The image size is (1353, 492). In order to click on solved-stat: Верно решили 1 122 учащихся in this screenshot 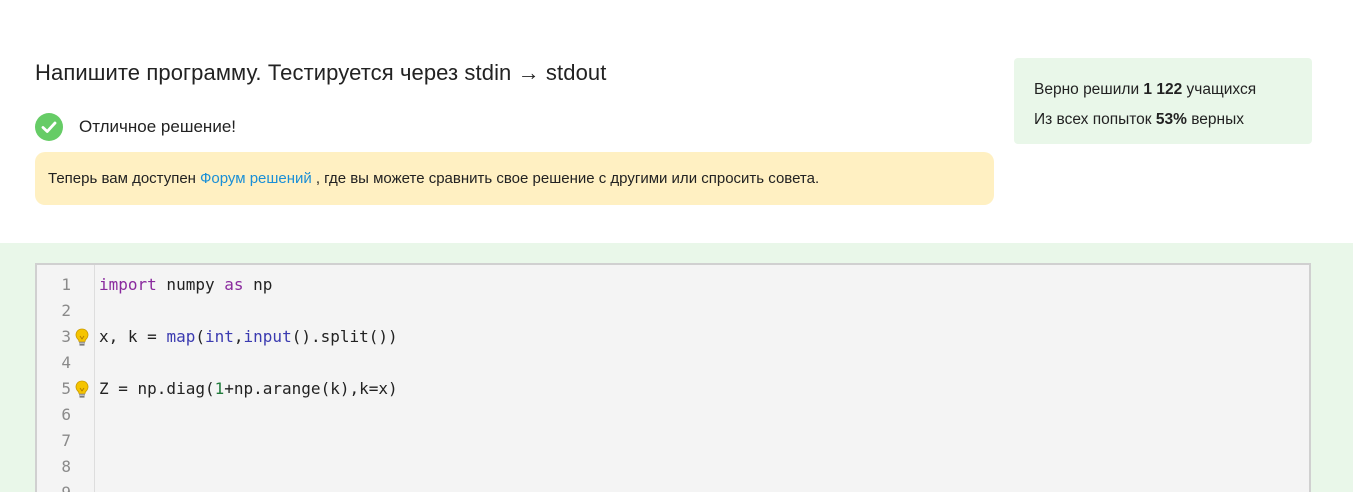, I will do `click(1145, 89)`.